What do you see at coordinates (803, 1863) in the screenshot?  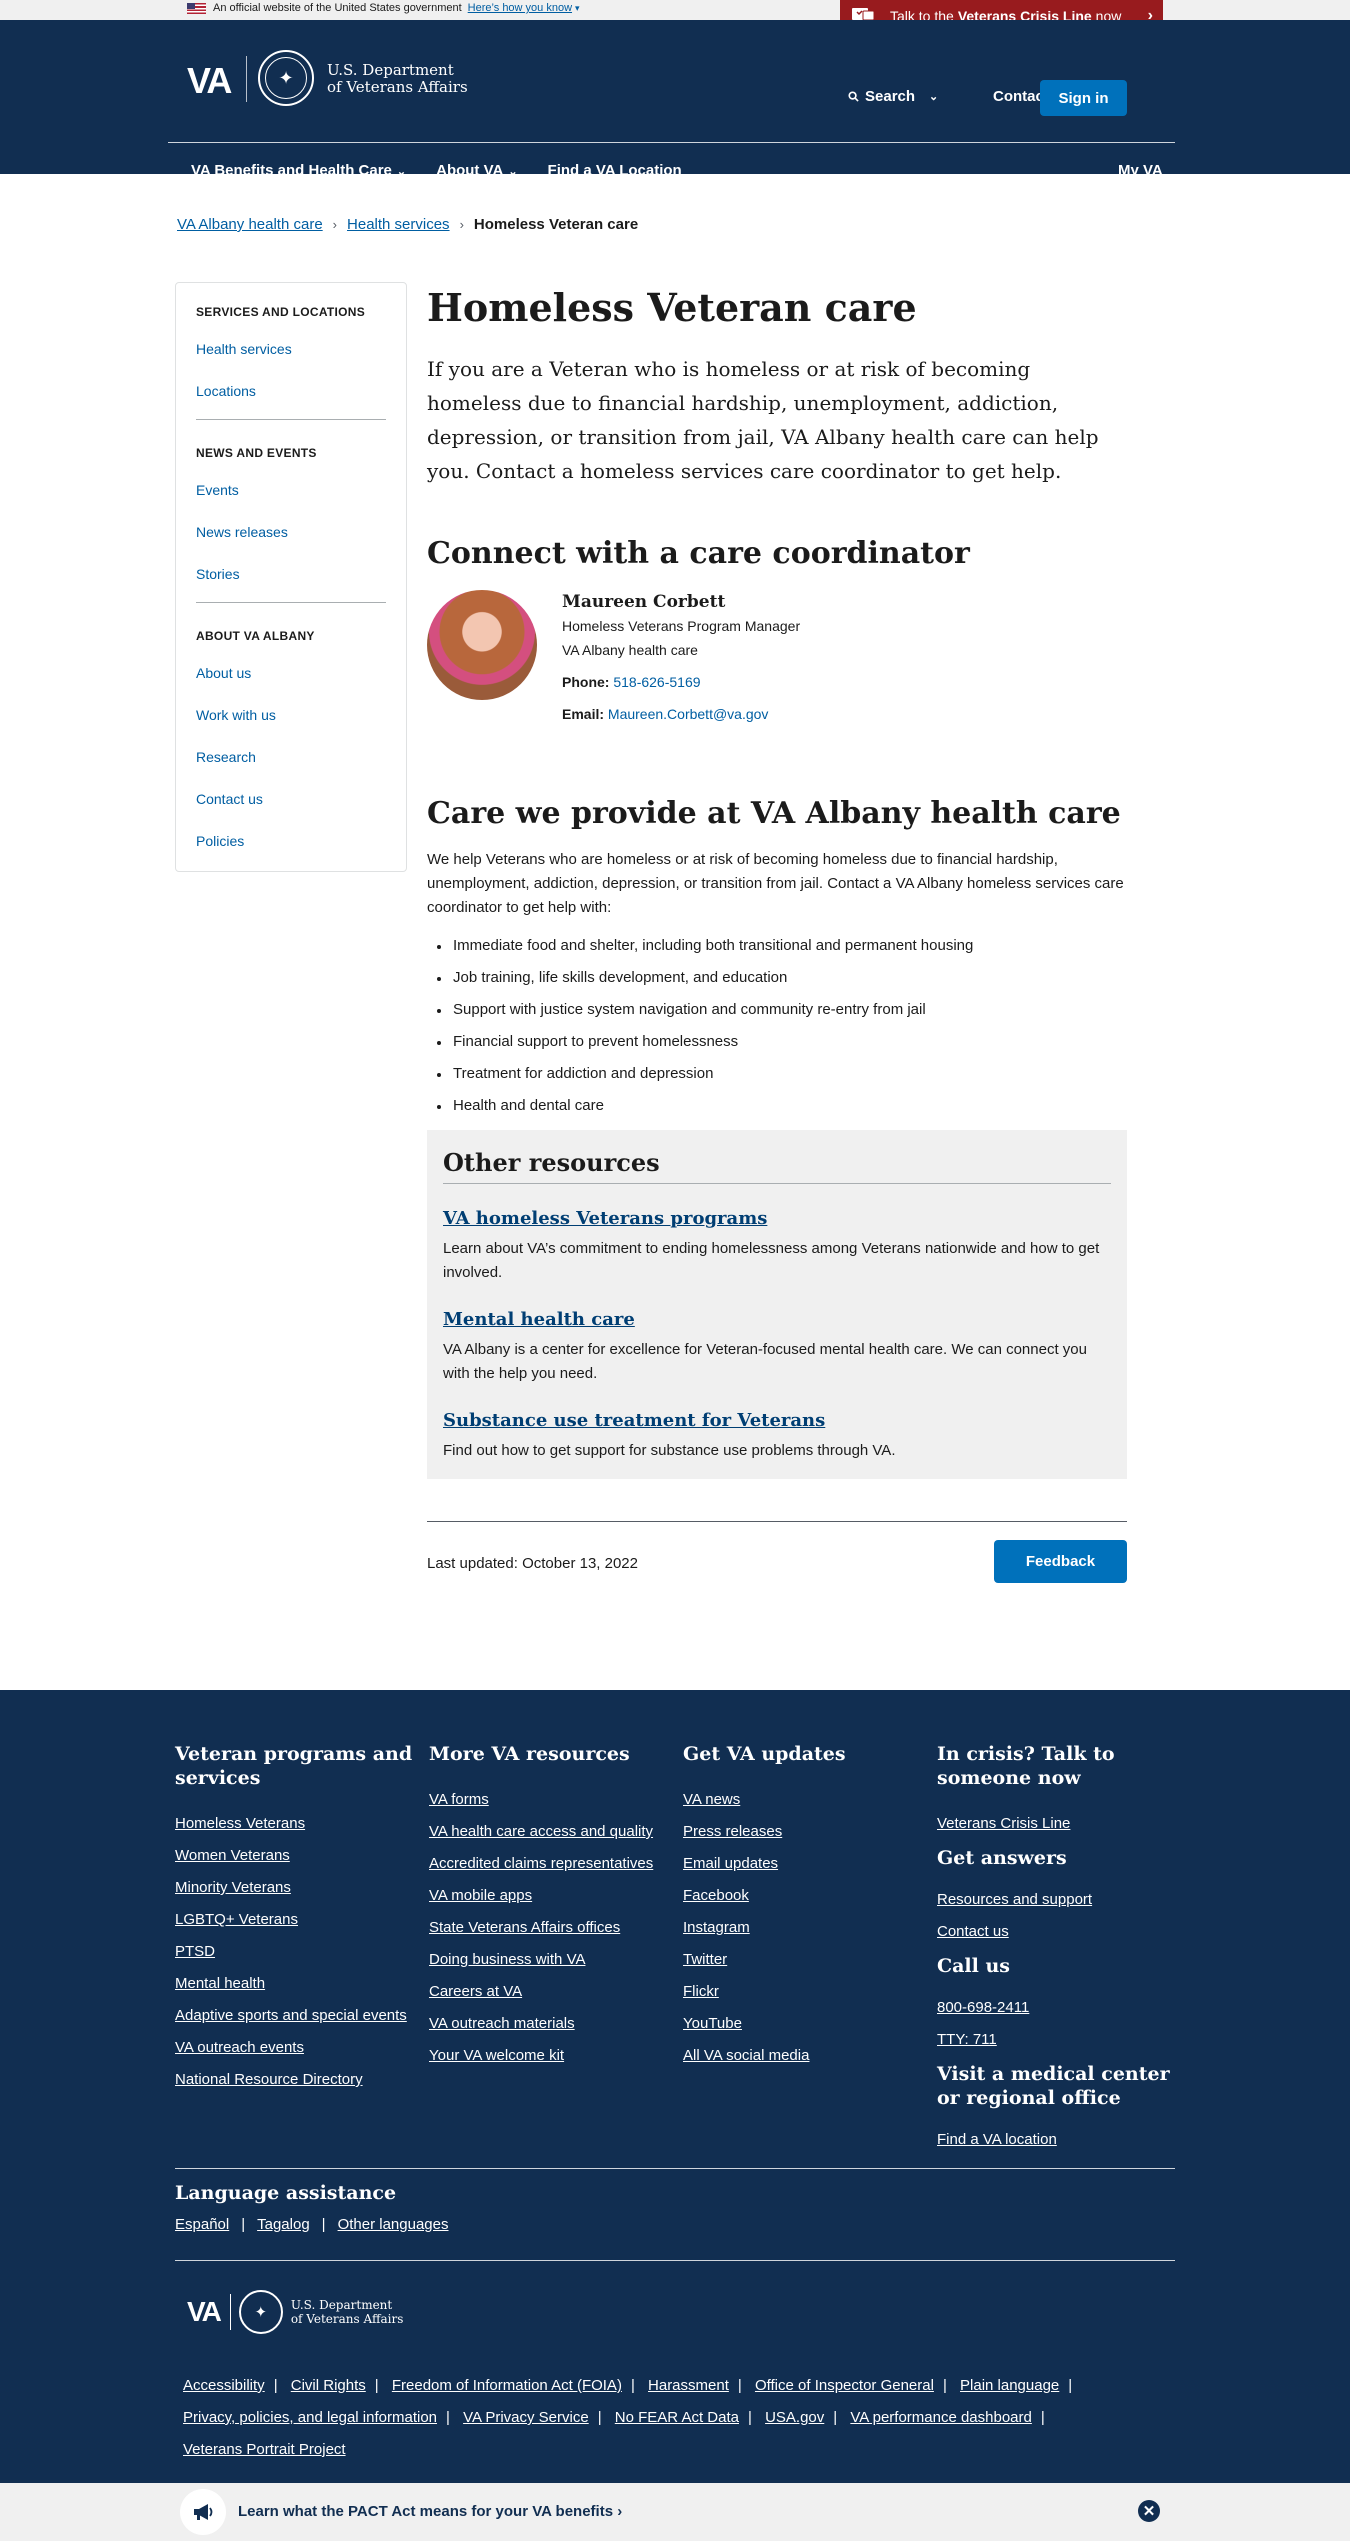 I see `footer-link: Email updates` at bounding box center [803, 1863].